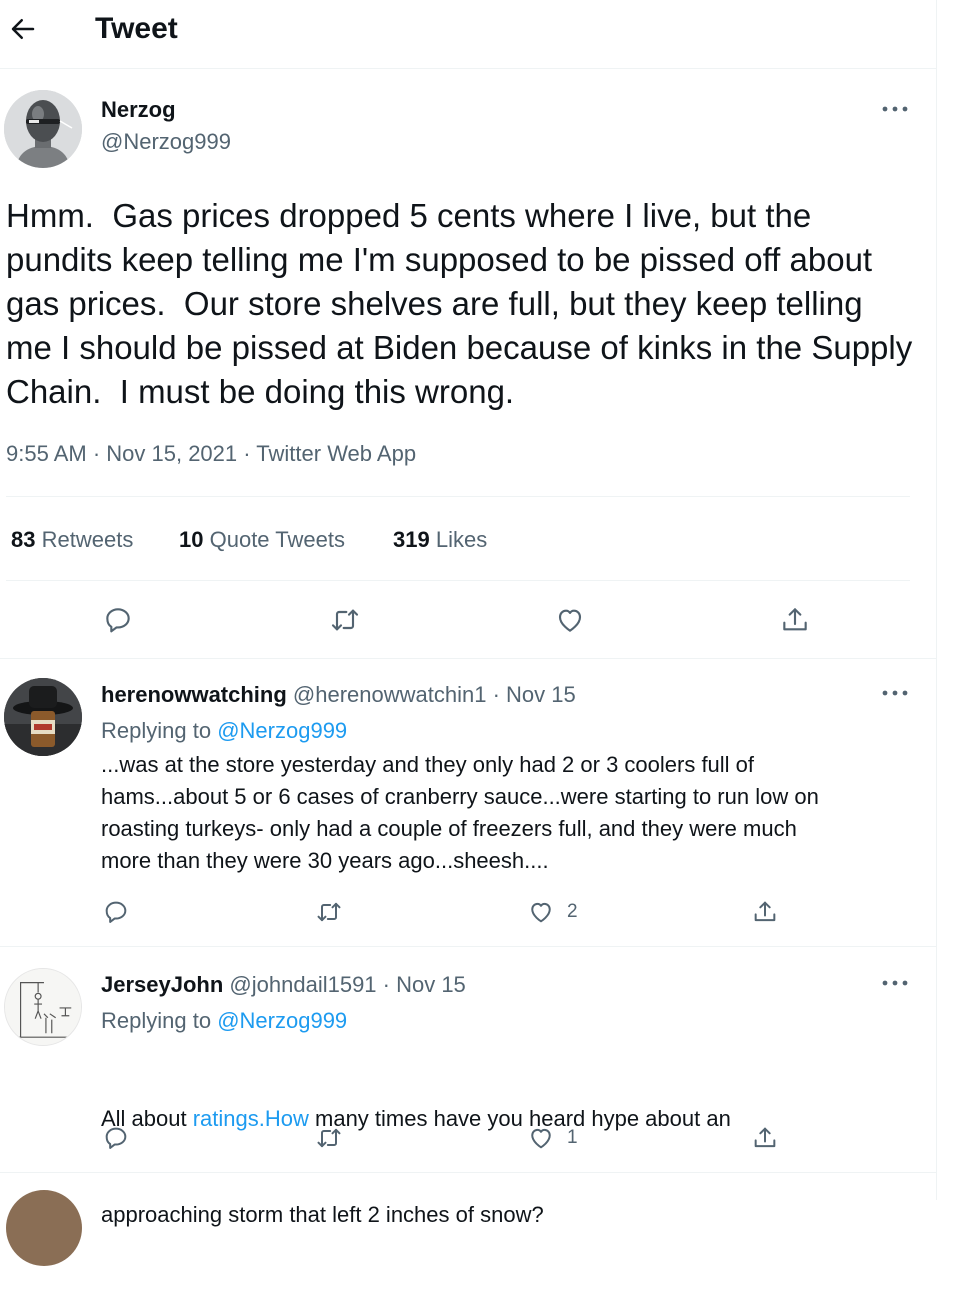 The height and width of the screenshot is (1295, 956). Describe the element at coordinates (136, 28) in the screenshot. I see `page-title: Tweet` at that location.